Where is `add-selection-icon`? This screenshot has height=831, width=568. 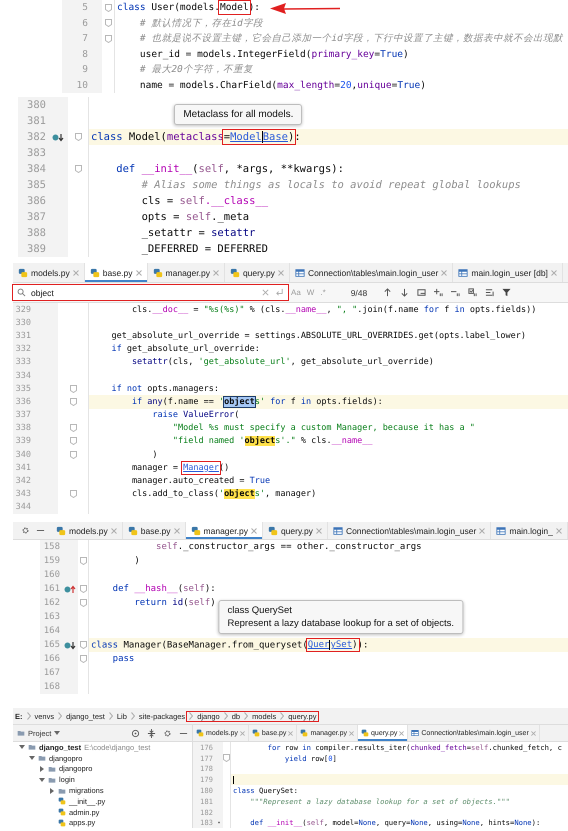
add-selection-icon is located at coordinates (439, 292).